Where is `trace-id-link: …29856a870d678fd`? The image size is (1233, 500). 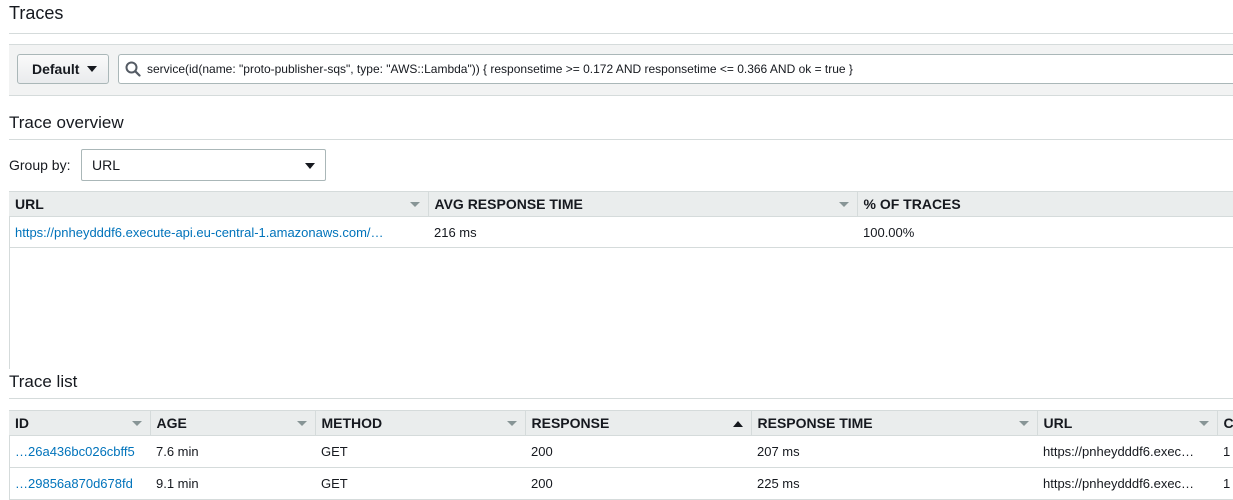 trace-id-link: …29856a870d678fd is located at coordinates (79, 483).